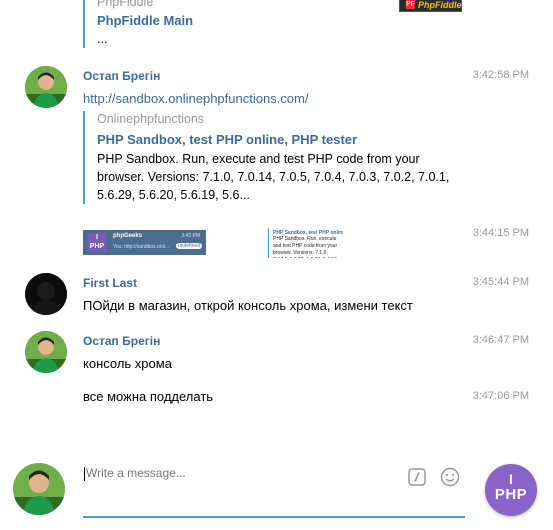 Image resolution: width=553 pixels, height=530 pixels. Describe the element at coordinates (236, 473) in the screenshot. I see `message-input` at that location.